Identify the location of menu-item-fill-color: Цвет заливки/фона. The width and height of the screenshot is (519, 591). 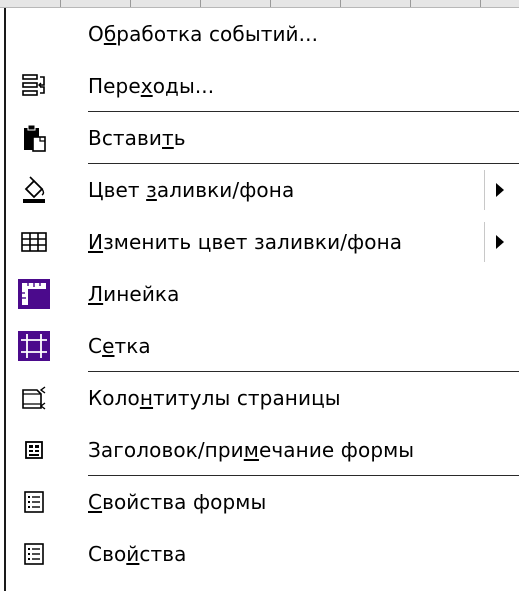
(262, 190).